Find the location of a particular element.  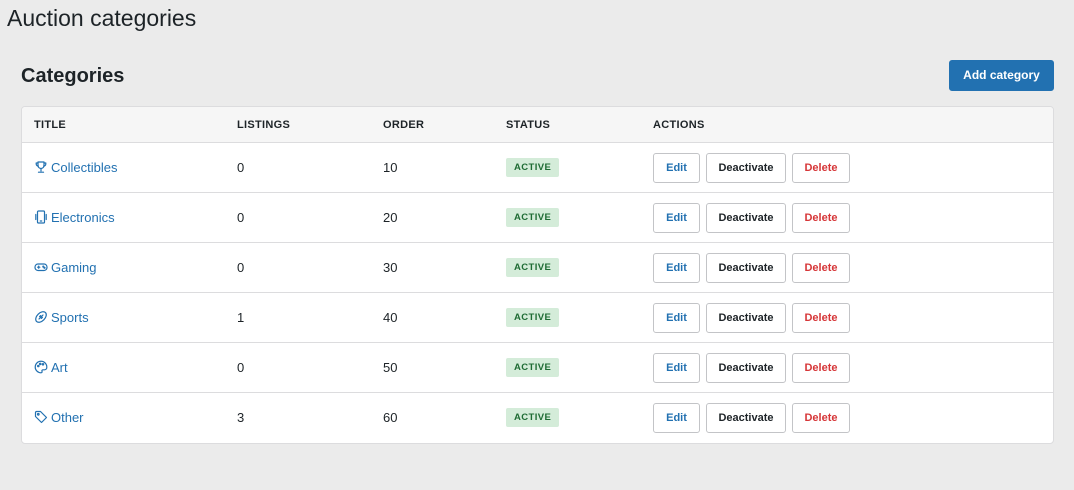

category-title: Electronics is located at coordinates (83, 217).